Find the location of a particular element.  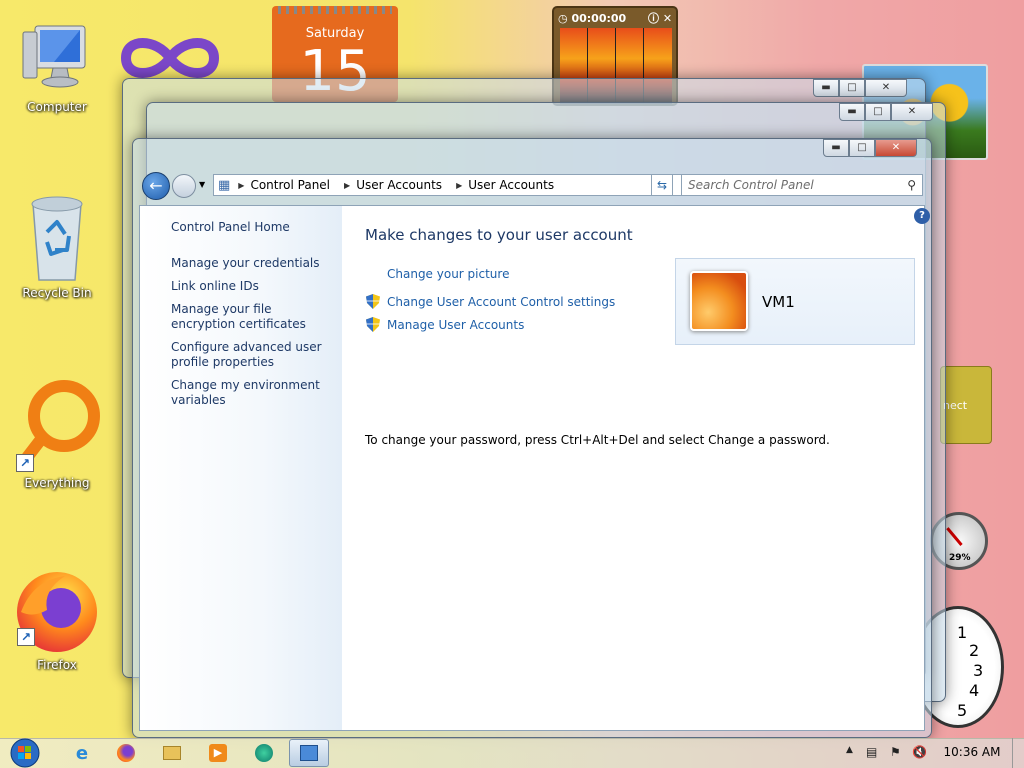

connect-gadget: nect is located at coordinates (966, 405).